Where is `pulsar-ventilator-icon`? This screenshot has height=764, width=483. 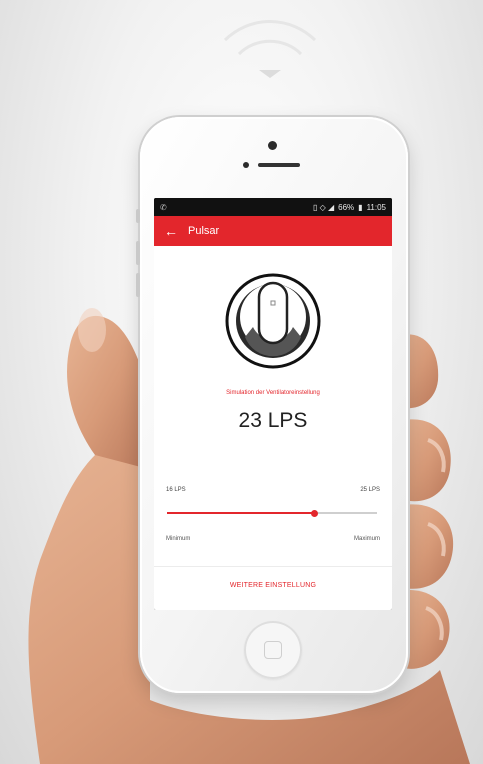
pulsar-ventilator-icon is located at coordinates (273, 321).